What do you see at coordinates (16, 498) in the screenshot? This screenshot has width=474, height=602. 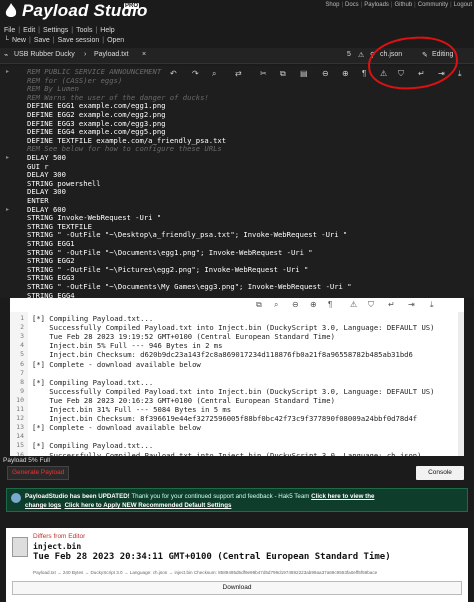 I see `info-icon` at bounding box center [16, 498].